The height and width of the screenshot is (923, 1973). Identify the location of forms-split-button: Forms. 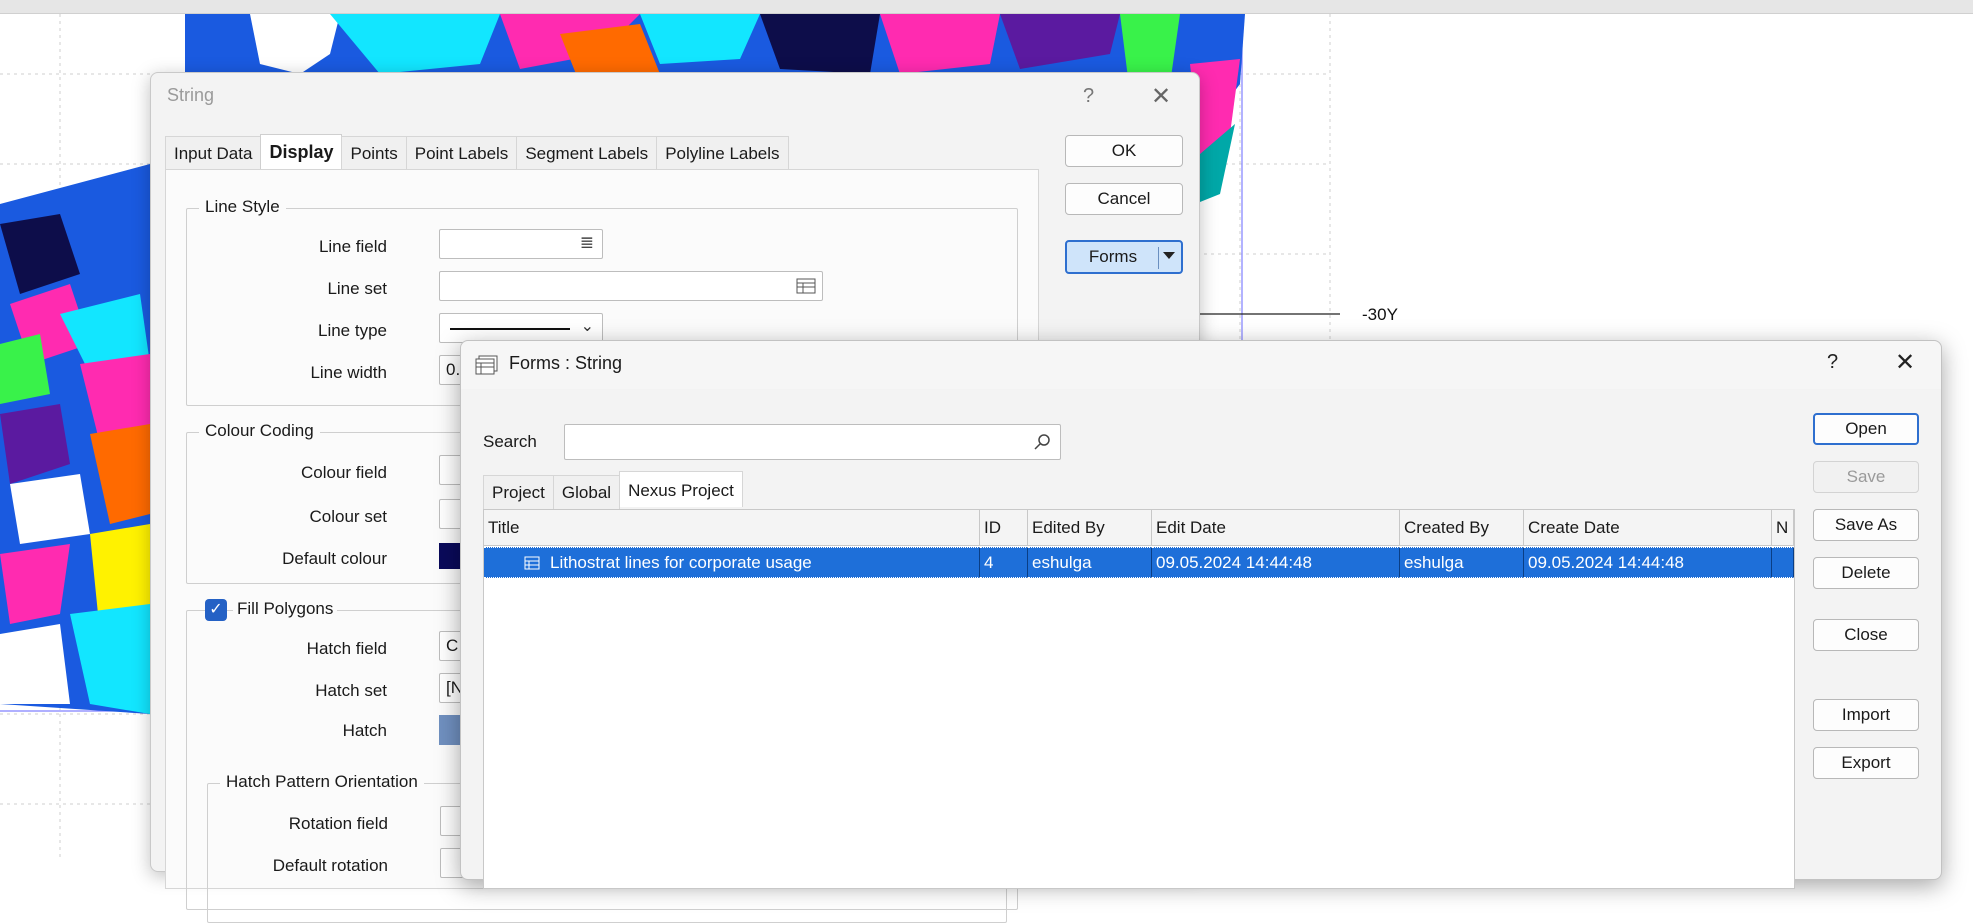
(1124, 257).